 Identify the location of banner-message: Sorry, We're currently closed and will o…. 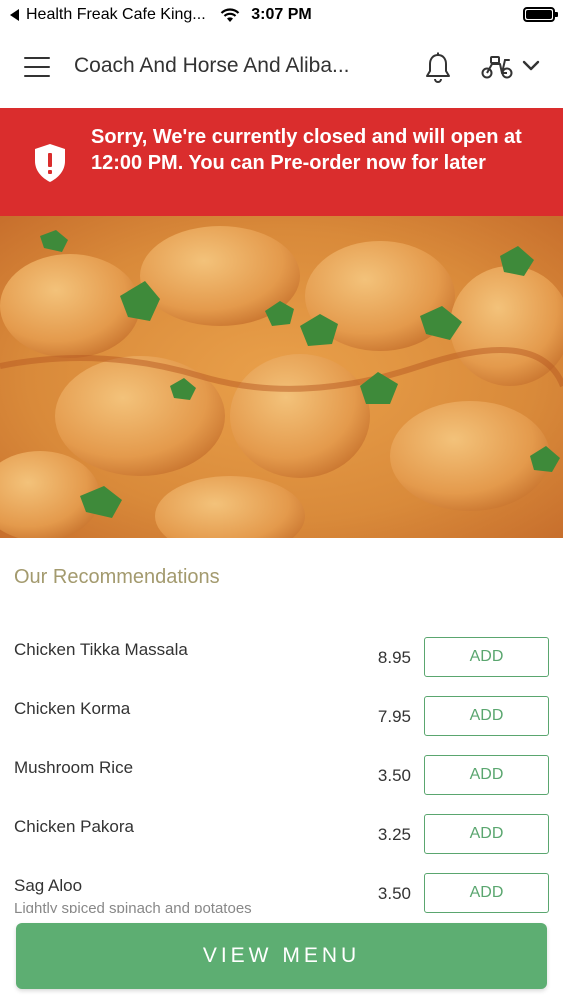
(306, 150).